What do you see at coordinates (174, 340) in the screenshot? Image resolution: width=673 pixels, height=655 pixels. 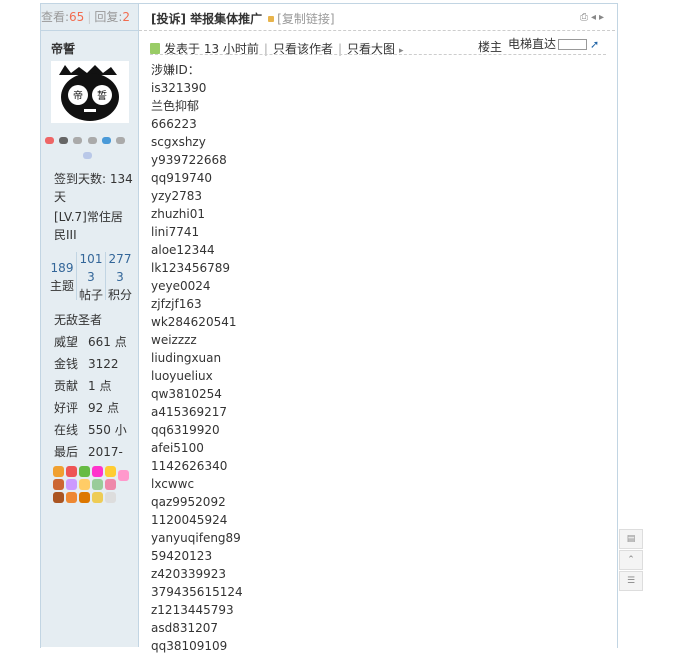 I see `content-line: weizzzz` at bounding box center [174, 340].